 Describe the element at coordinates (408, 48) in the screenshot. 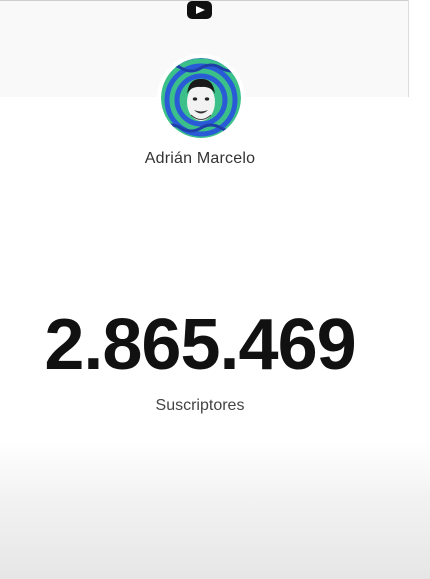

I see `header-right-border` at that location.